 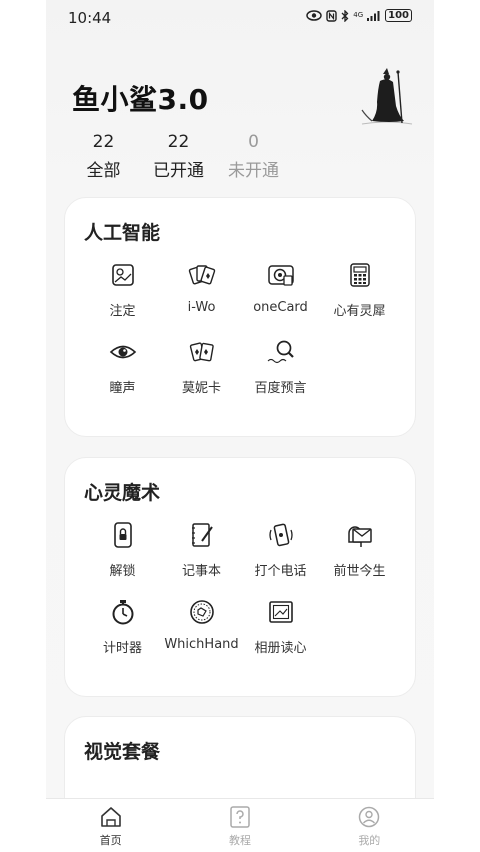 What do you see at coordinates (103, 156) in the screenshot?
I see `stat-all: 22 全部` at bounding box center [103, 156].